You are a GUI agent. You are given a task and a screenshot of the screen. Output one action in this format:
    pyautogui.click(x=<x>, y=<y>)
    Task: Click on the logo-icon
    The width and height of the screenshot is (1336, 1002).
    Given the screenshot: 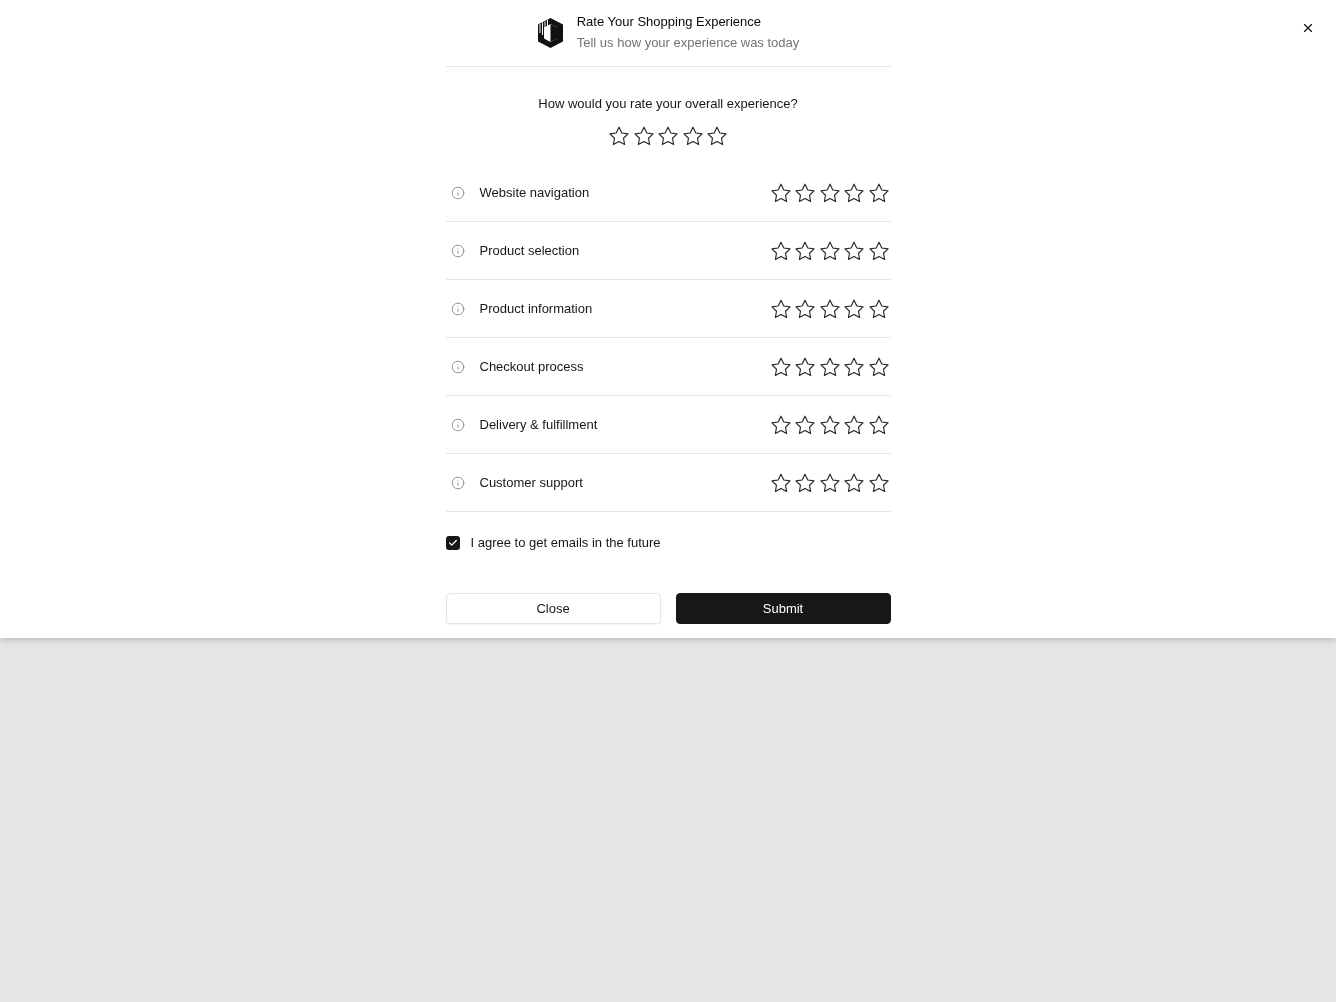 What is the action you would take?
    pyautogui.click(x=550, y=32)
    